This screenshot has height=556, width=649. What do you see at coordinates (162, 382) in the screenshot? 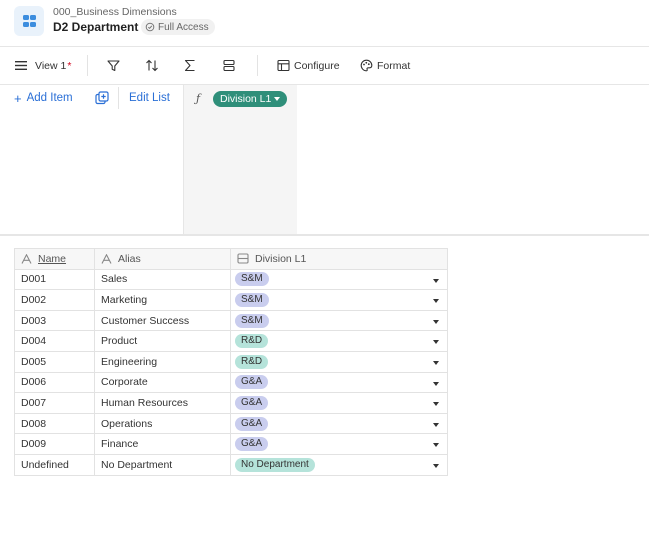
I see `cell-alias: Corporate` at bounding box center [162, 382].